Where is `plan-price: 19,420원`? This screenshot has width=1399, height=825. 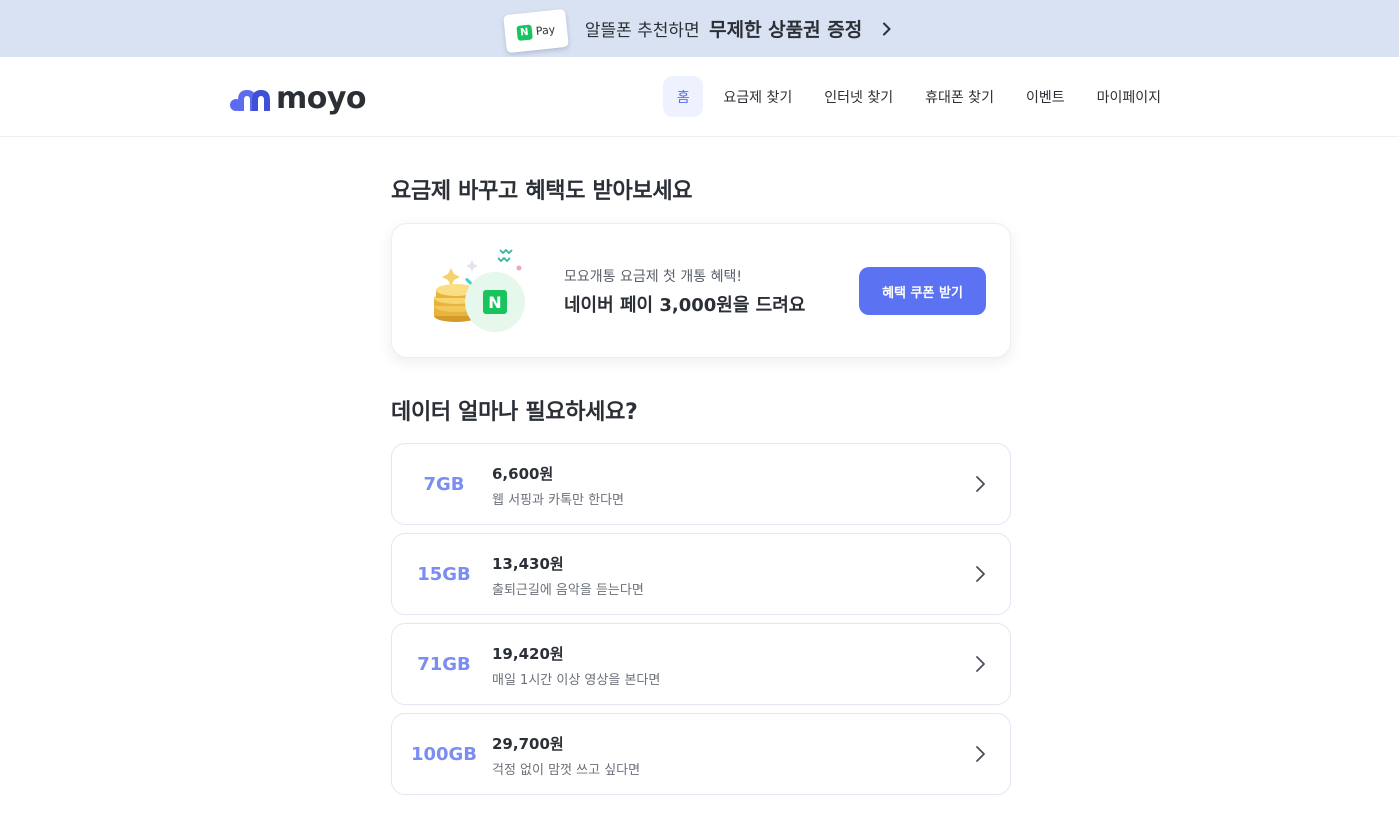 plan-price: 19,420원 is located at coordinates (528, 654).